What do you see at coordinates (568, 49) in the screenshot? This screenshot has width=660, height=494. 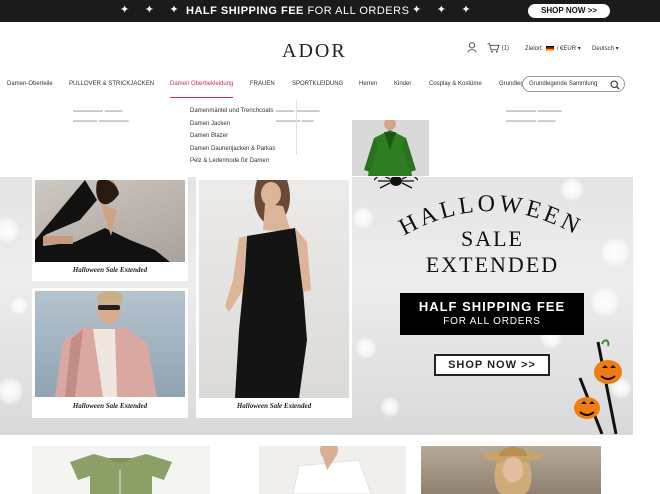 I see `currency-label: / €EUR ▾` at bounding box center [568, 49].